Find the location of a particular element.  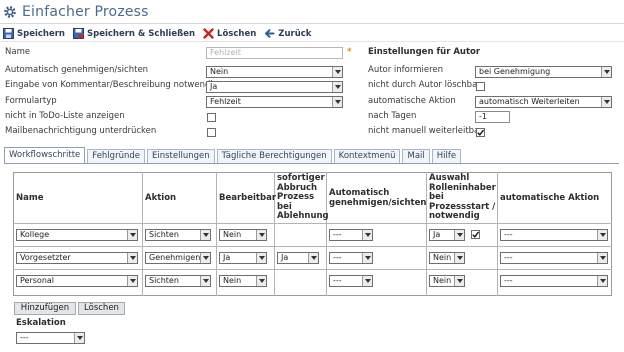

back-button: Zurück is located at coordinates (287, 33).